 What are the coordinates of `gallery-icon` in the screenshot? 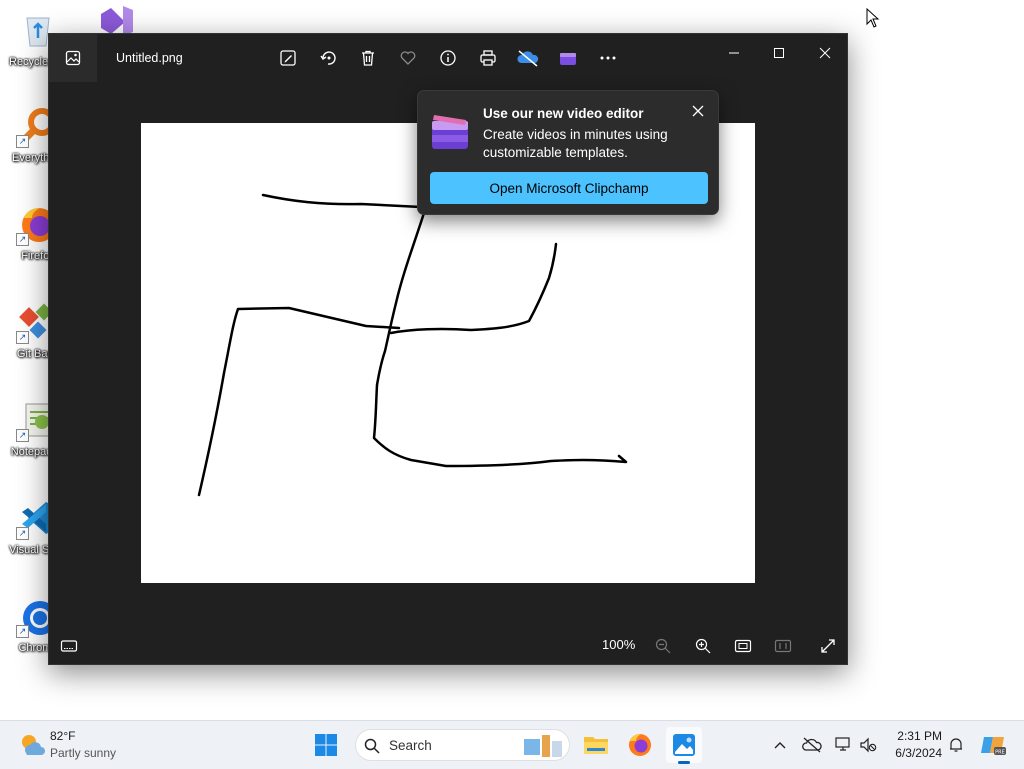 It's located at (73, 58).